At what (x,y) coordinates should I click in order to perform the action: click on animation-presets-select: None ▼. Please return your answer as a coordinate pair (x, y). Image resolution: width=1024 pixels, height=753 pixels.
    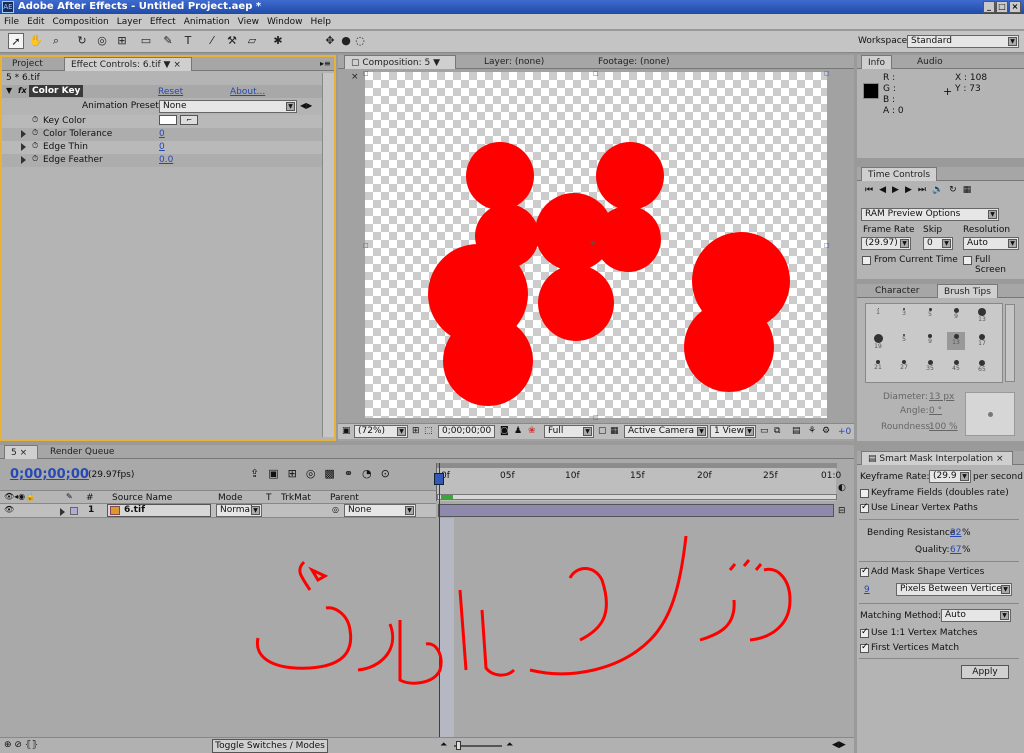
    Looking at the image, I should click on (228, 106).